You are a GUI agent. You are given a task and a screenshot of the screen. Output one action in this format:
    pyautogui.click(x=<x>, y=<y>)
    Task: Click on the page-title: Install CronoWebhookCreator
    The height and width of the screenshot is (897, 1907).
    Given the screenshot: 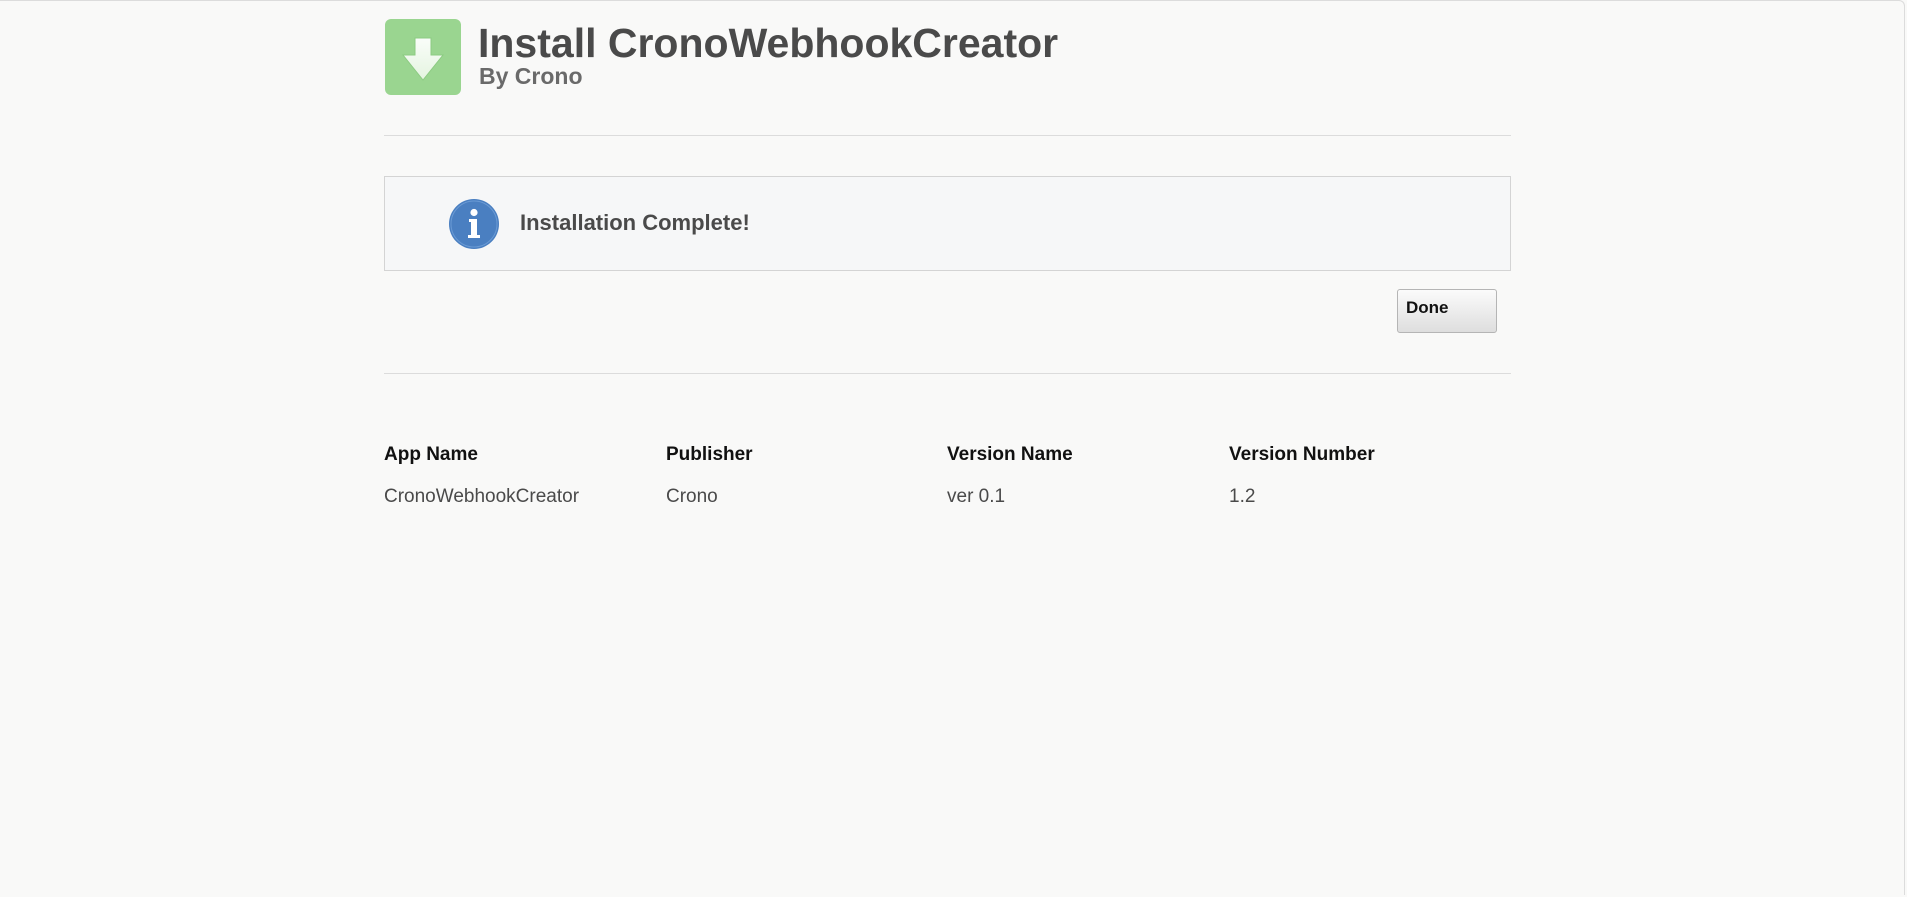 What is the action you would take?
    pyautogui.click(x=768, y=43)
    